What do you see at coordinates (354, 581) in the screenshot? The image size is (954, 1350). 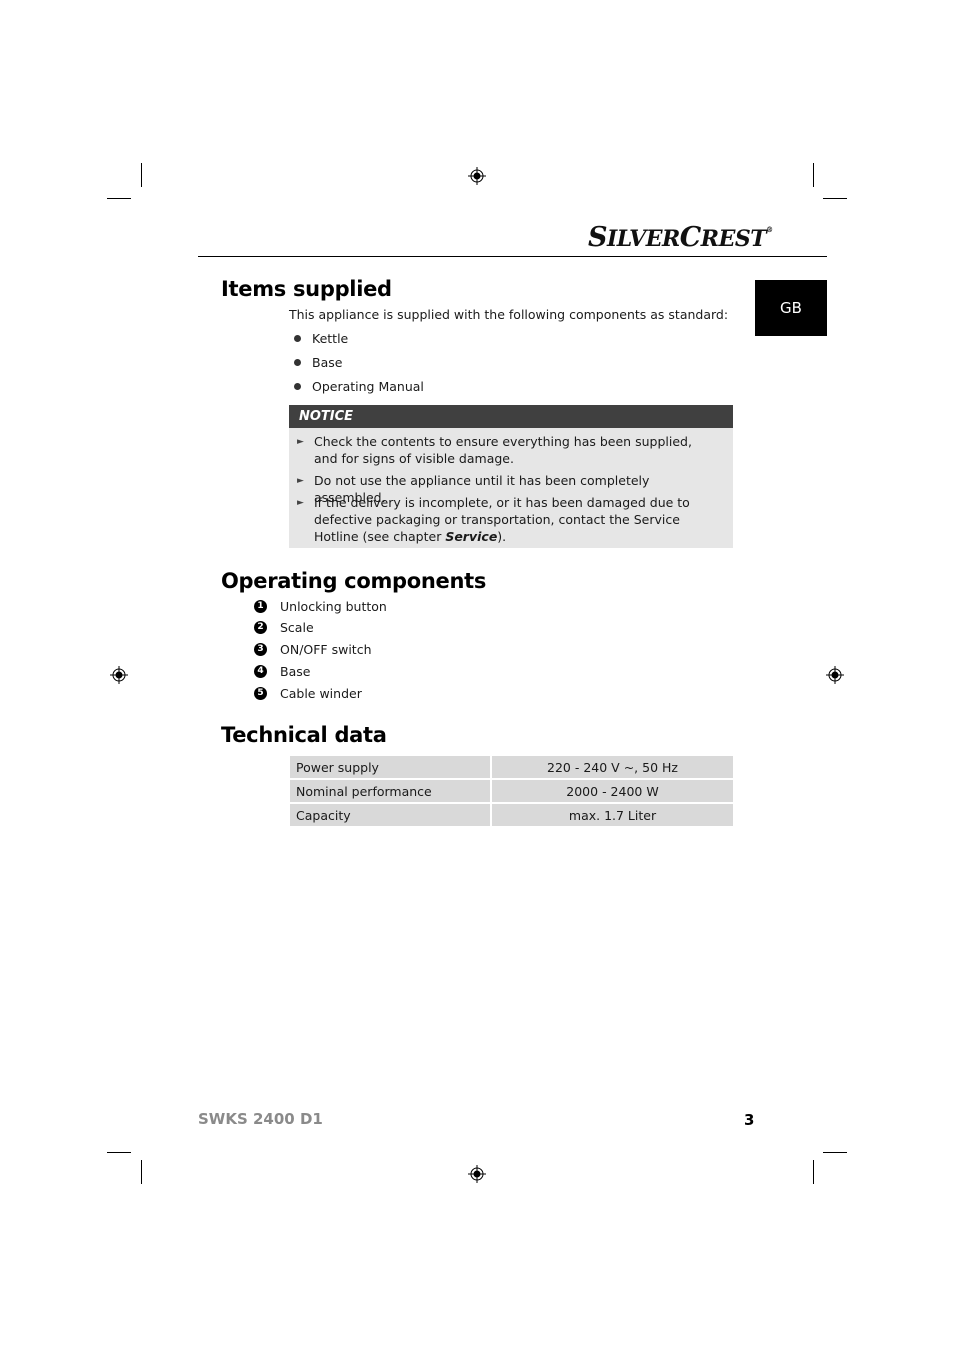 I see `section-title-operating-components: Operating components` at bounding box center [354, 581].